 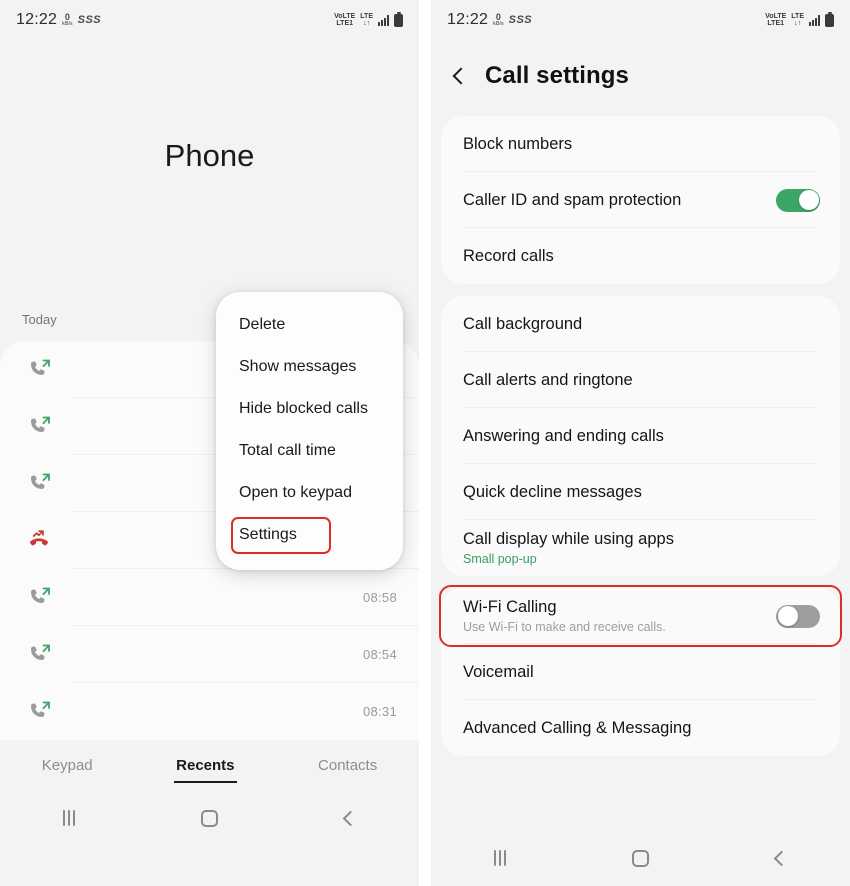 What do you see at coordinates (498, 671) in the screenshot?
I see `setting-label: Voicemail` at bounding box center [498, 671].